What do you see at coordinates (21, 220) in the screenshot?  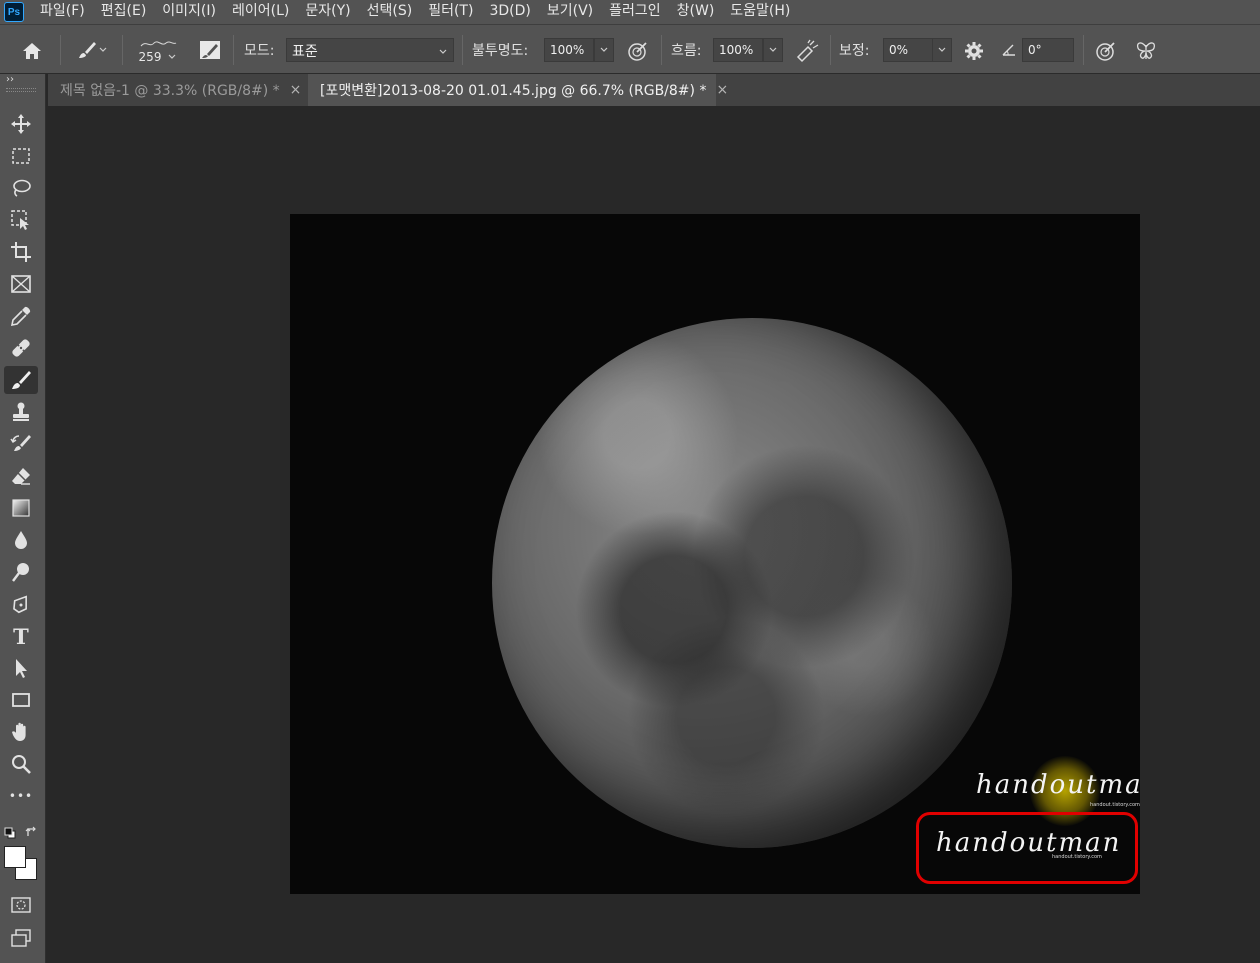 I see `object-selection-tool-icon` at bounding box center [21, 220].